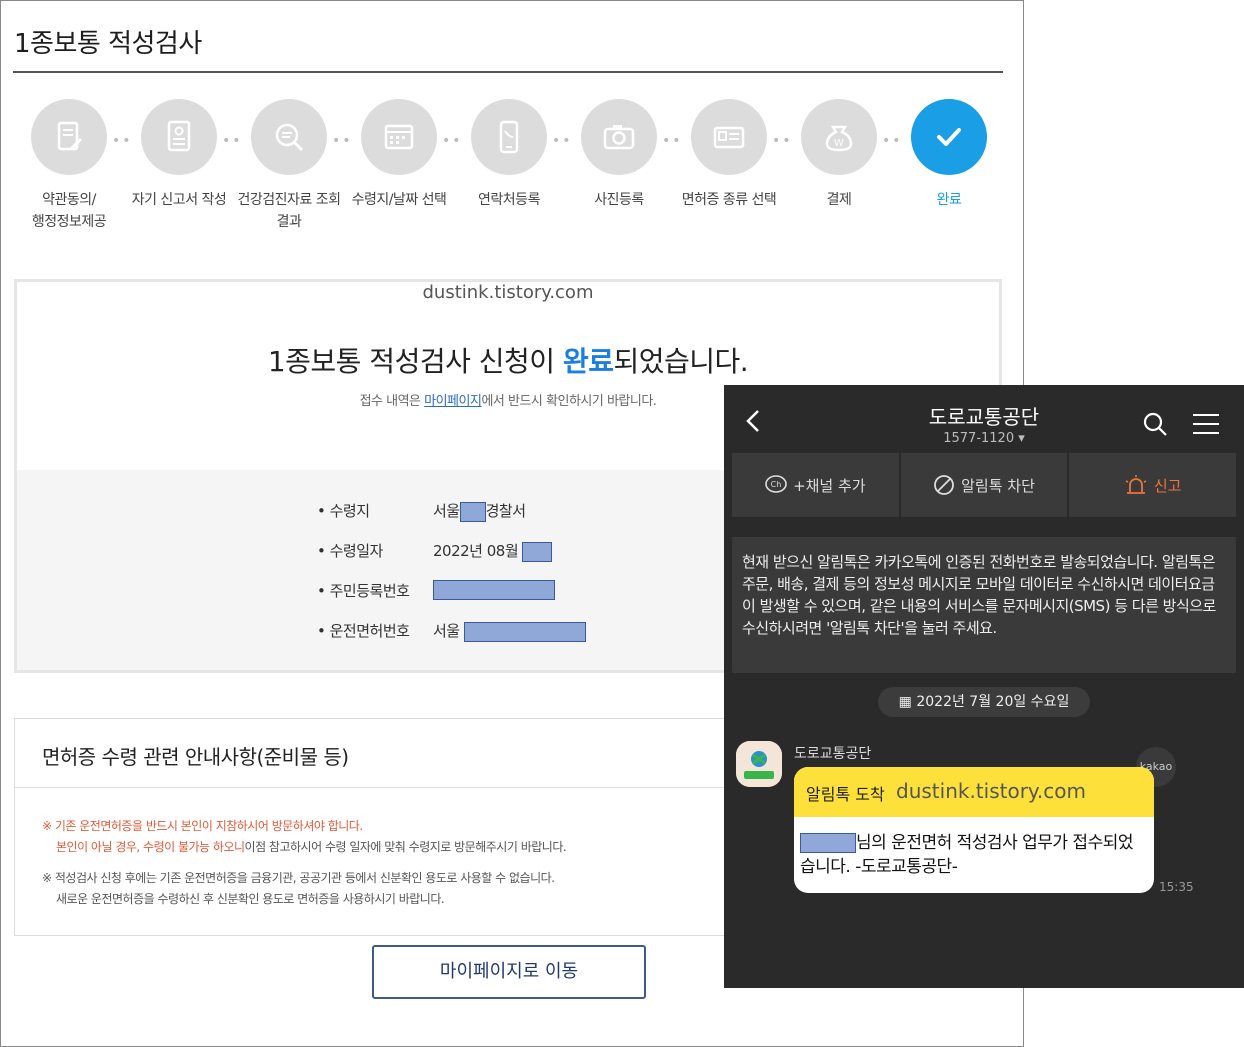 This screenshot has width=1244, height=1047. I want to click on svg-text: W, so click(839, 143).